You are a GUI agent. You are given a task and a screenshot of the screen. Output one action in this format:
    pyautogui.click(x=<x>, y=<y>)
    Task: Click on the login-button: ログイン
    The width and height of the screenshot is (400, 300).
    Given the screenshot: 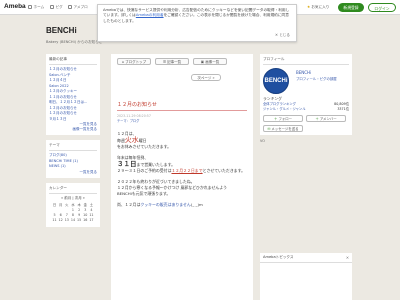 What is the action you would take?
    pyautogui.click(x=382, y=7)
    